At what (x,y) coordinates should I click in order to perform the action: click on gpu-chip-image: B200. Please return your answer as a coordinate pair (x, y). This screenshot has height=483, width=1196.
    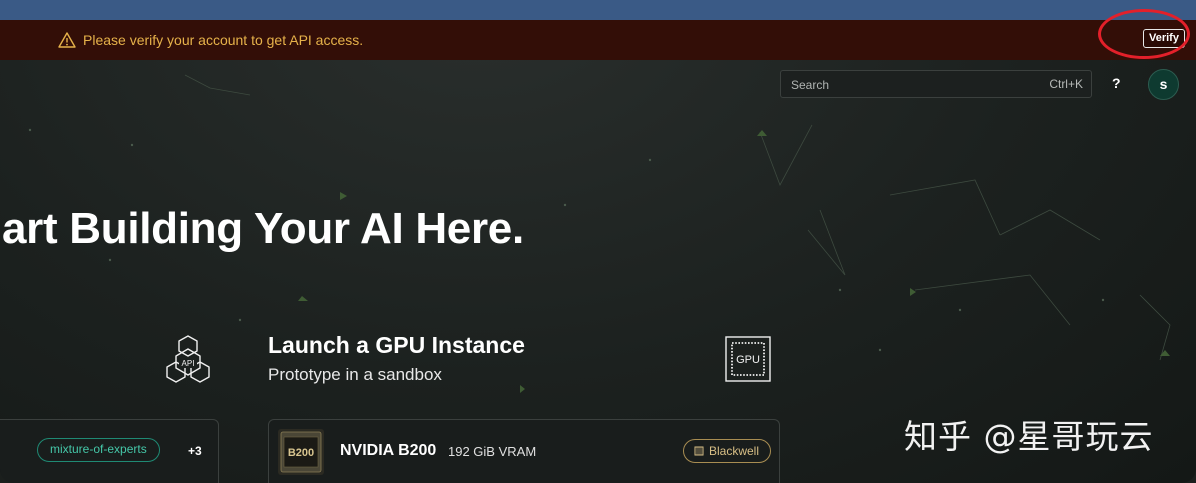
    Looking at the image, I should click on (301, 452).